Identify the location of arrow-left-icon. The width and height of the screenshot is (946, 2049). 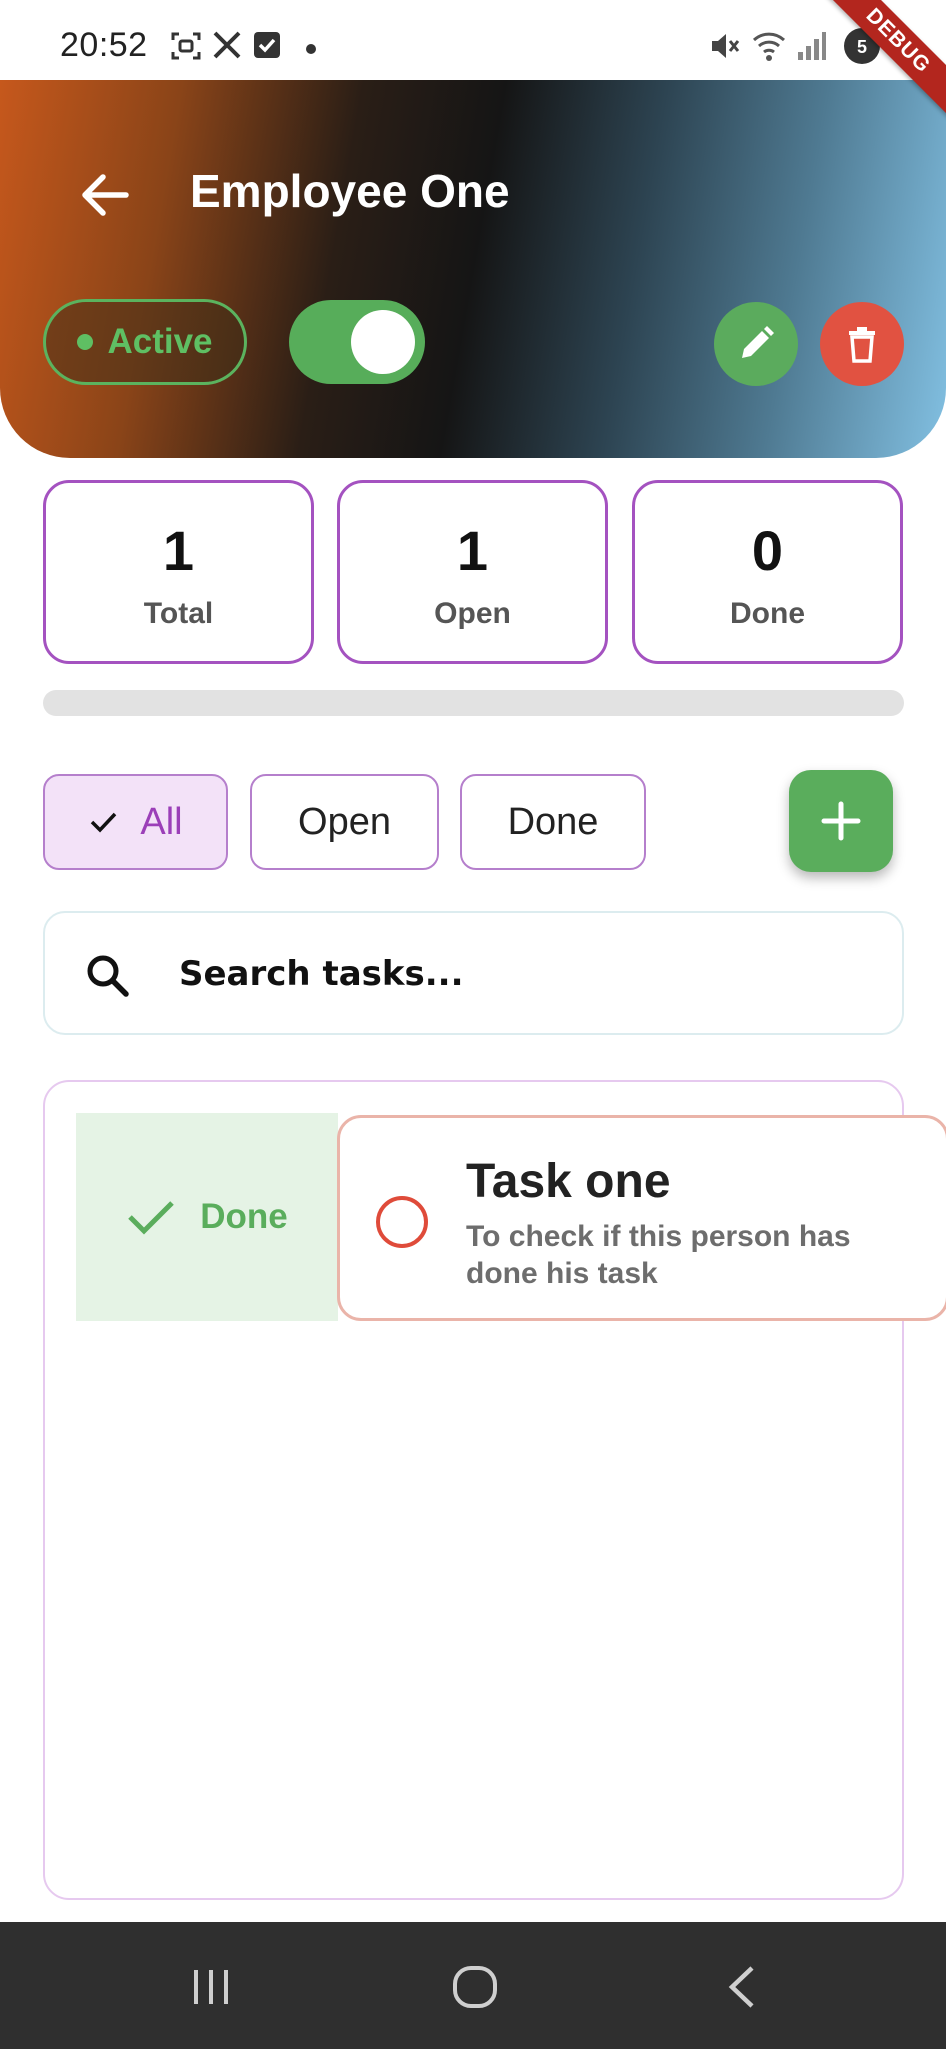
(105, 195).